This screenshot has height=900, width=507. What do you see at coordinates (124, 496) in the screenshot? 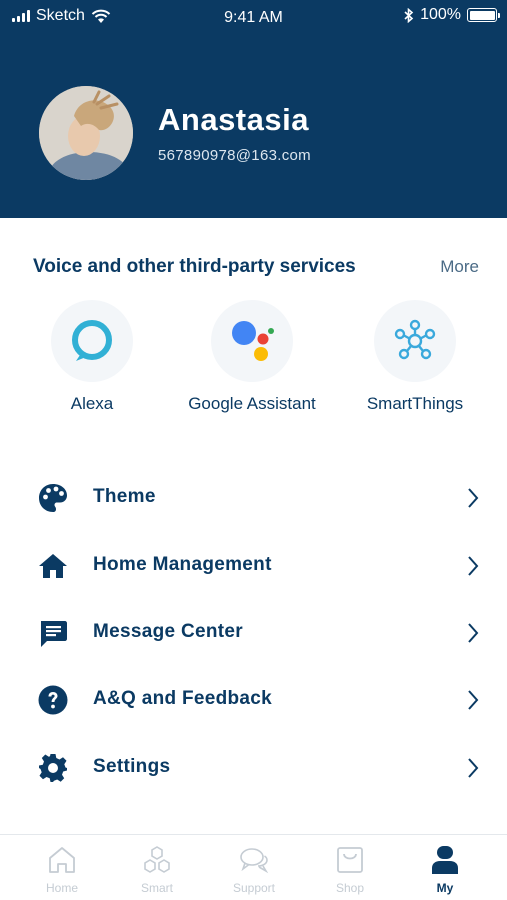
I see `menu-label: Theme` at bounding box center [124, 496].